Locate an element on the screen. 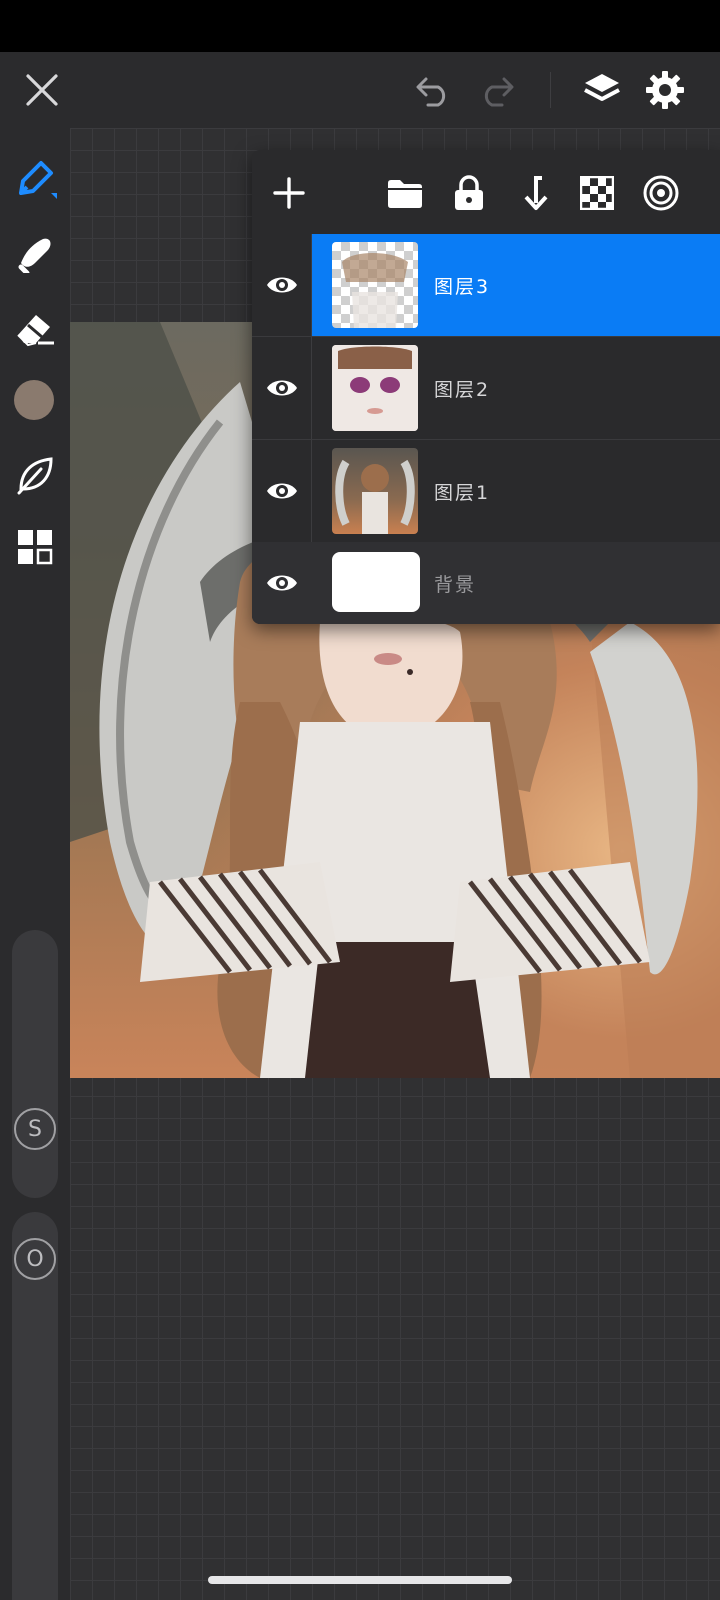 This screenshot has height=1600, width=720. top-bar-divider is located at coordinates (550, 90).